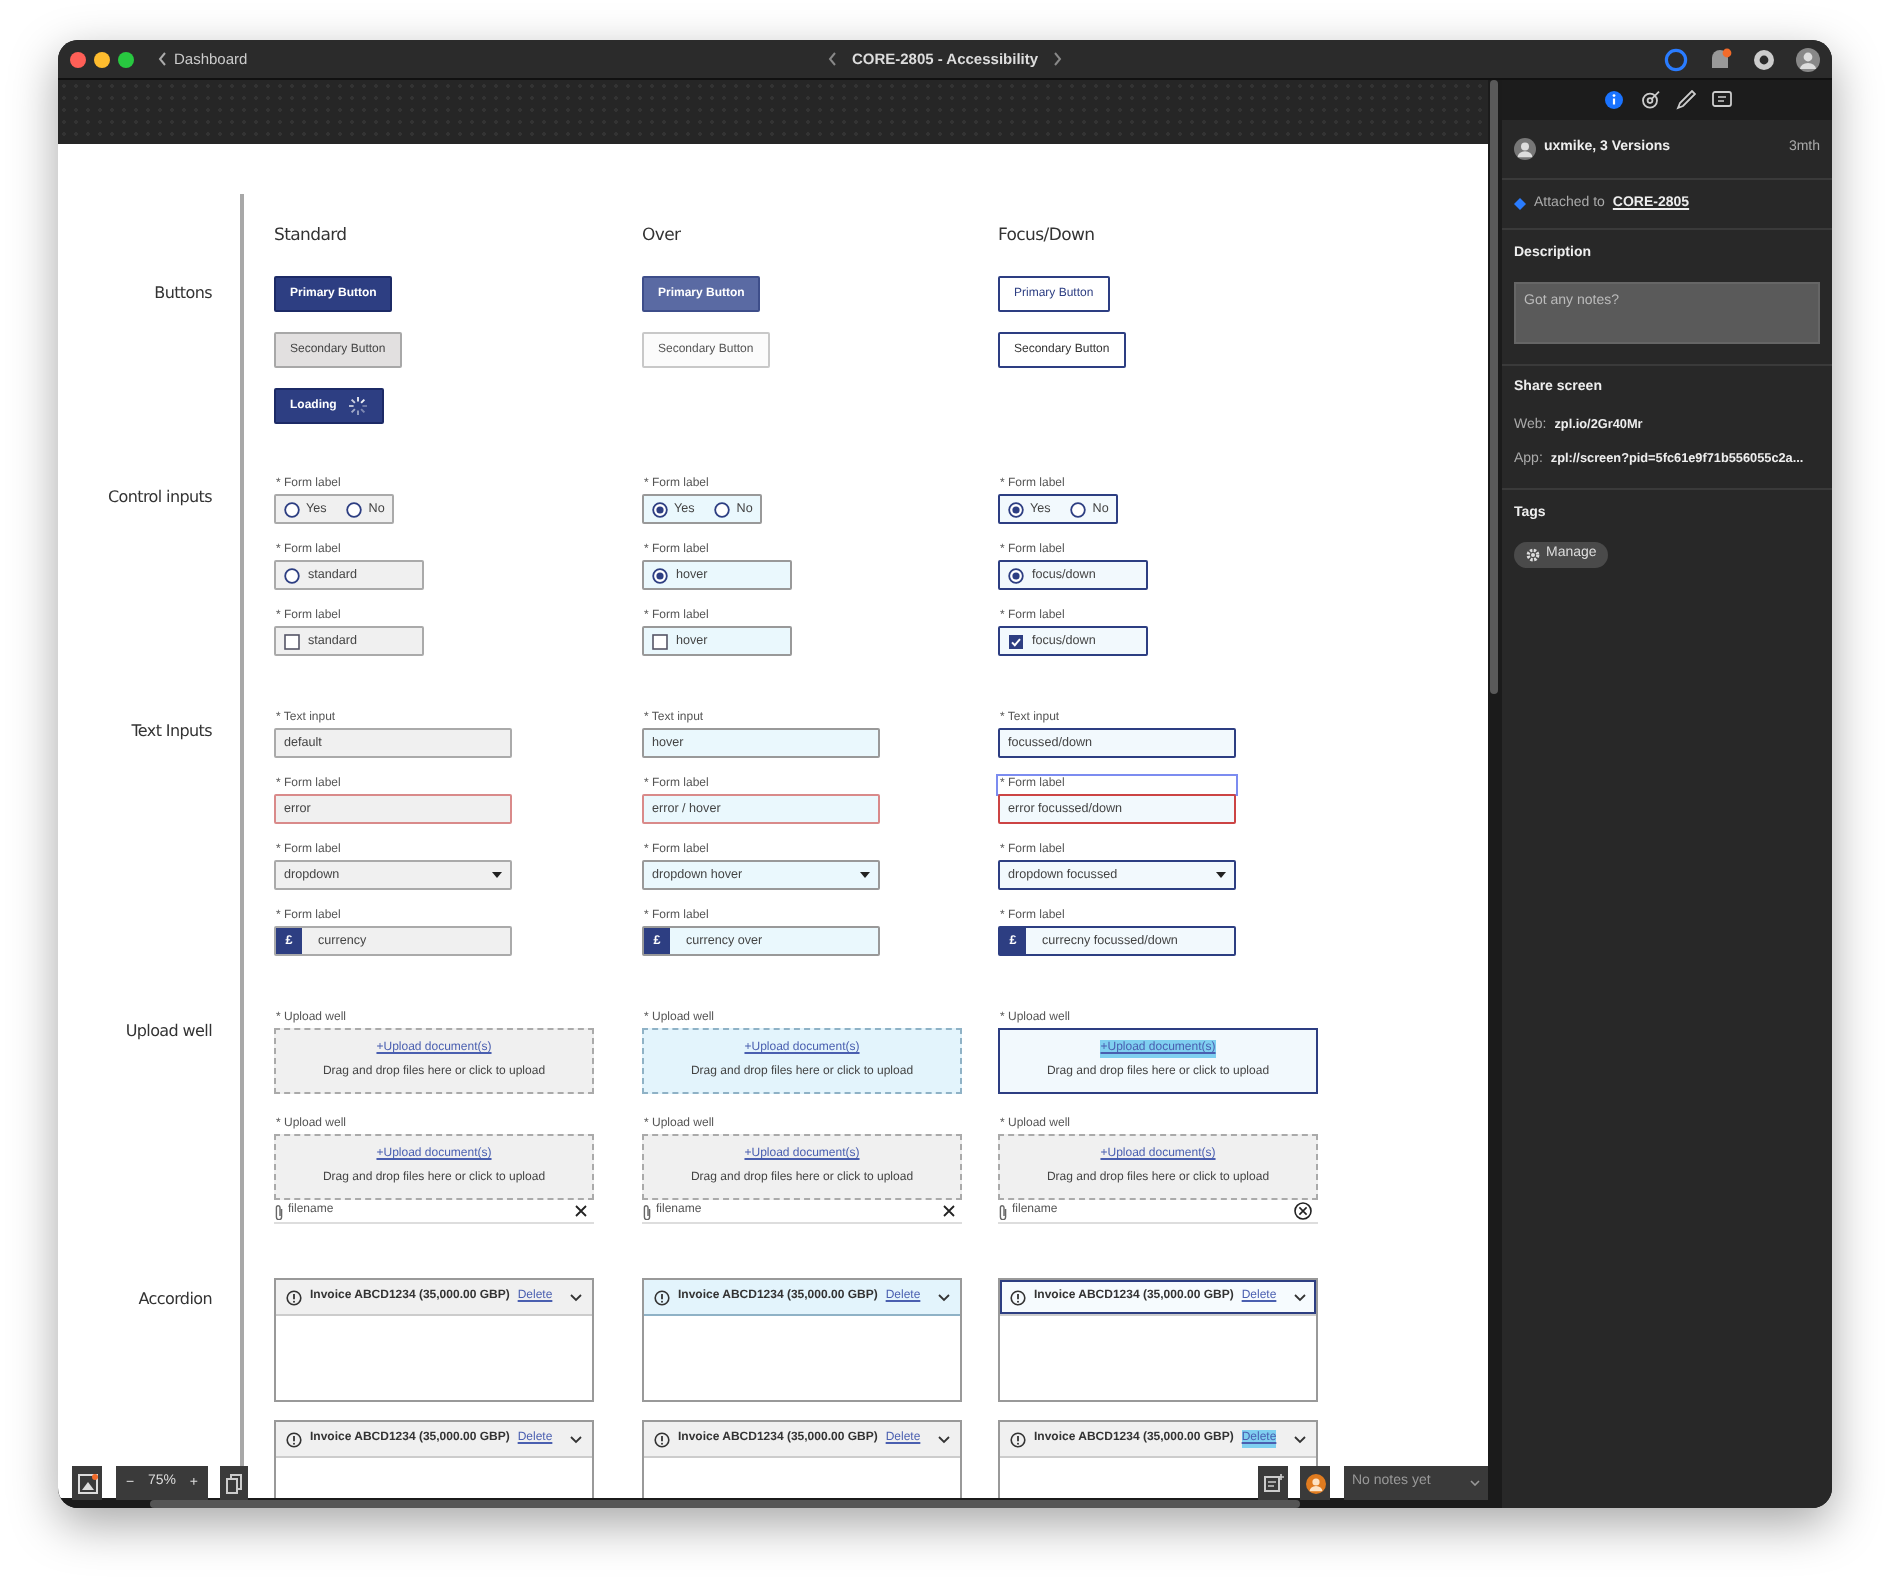 The image size is (1892, 1588). I want to click on gear-icon, so click(1533, 554).